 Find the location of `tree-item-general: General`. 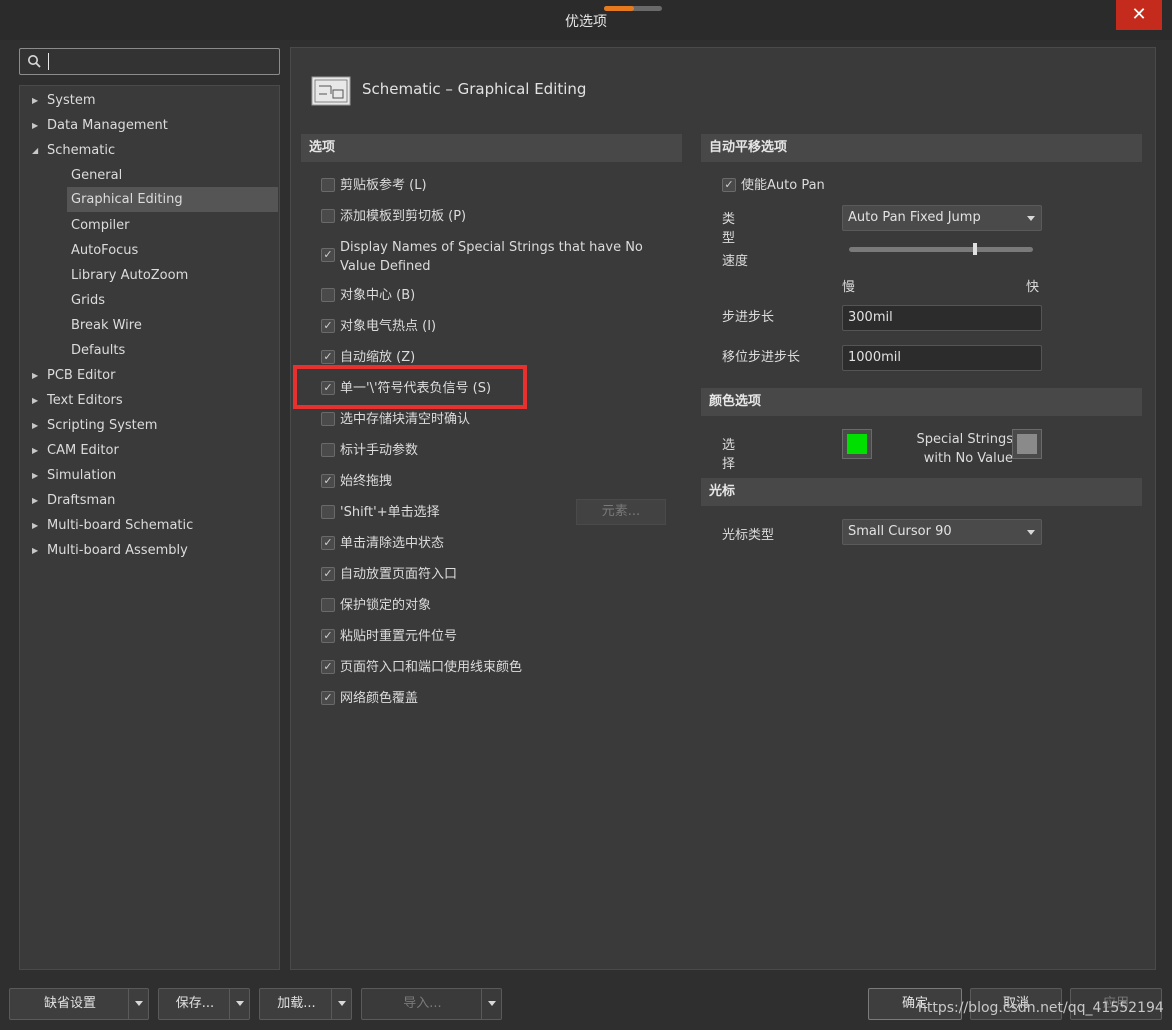

tree-item-general: General is located at coordinates (171, 176).